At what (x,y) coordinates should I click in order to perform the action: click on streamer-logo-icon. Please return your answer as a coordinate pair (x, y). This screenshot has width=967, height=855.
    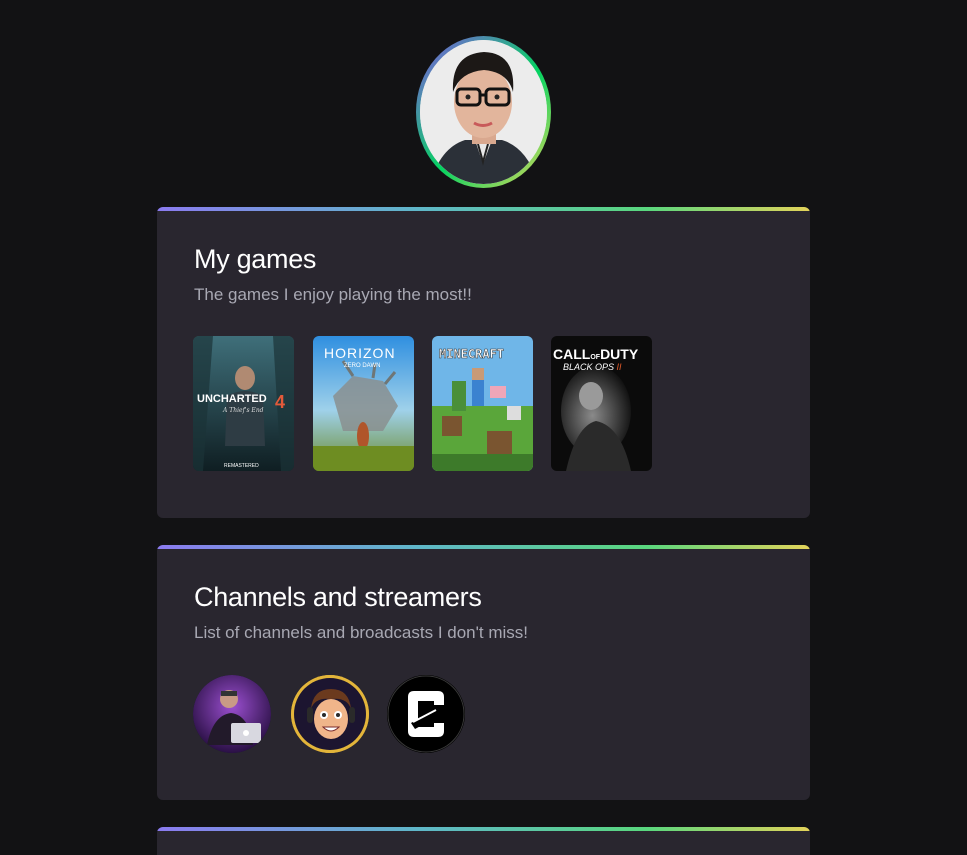
    Looking at the image, I should click on (426, 714).